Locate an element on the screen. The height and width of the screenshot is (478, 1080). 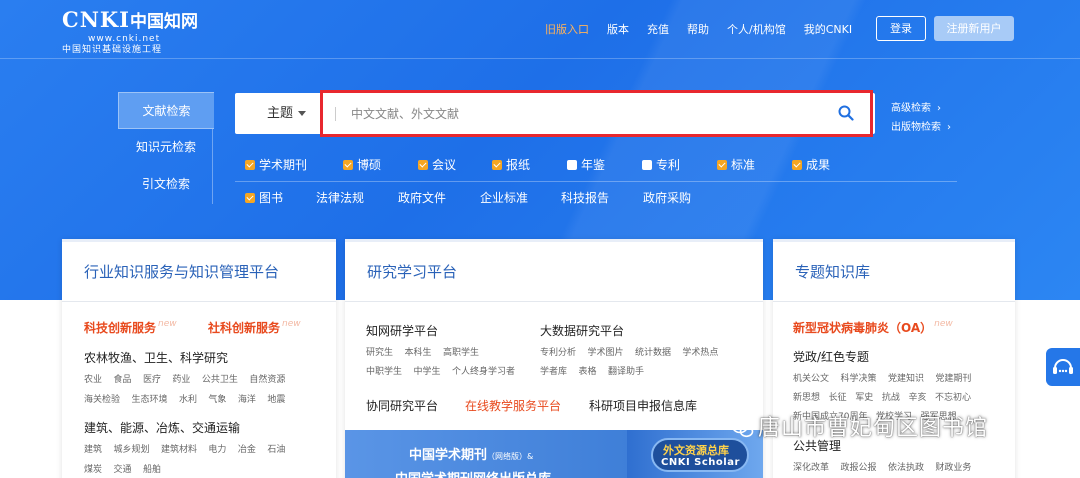
link-item: 机关公文 is located at coordinates (811, 379).